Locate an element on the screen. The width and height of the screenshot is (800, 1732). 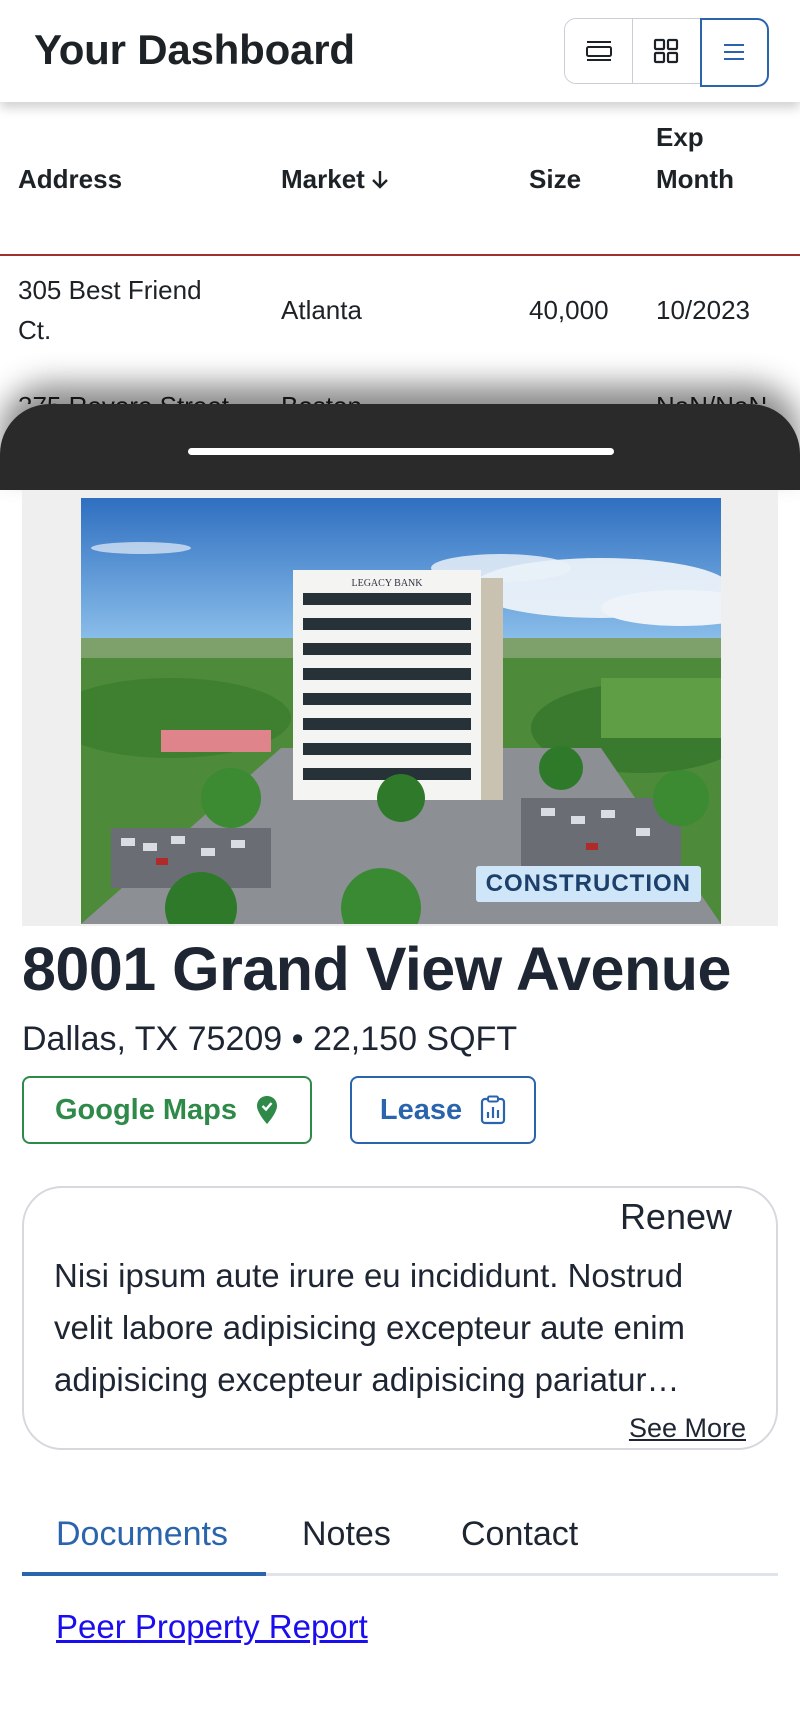
row-address-line2: Ct. is located at coordinates (35, 330).